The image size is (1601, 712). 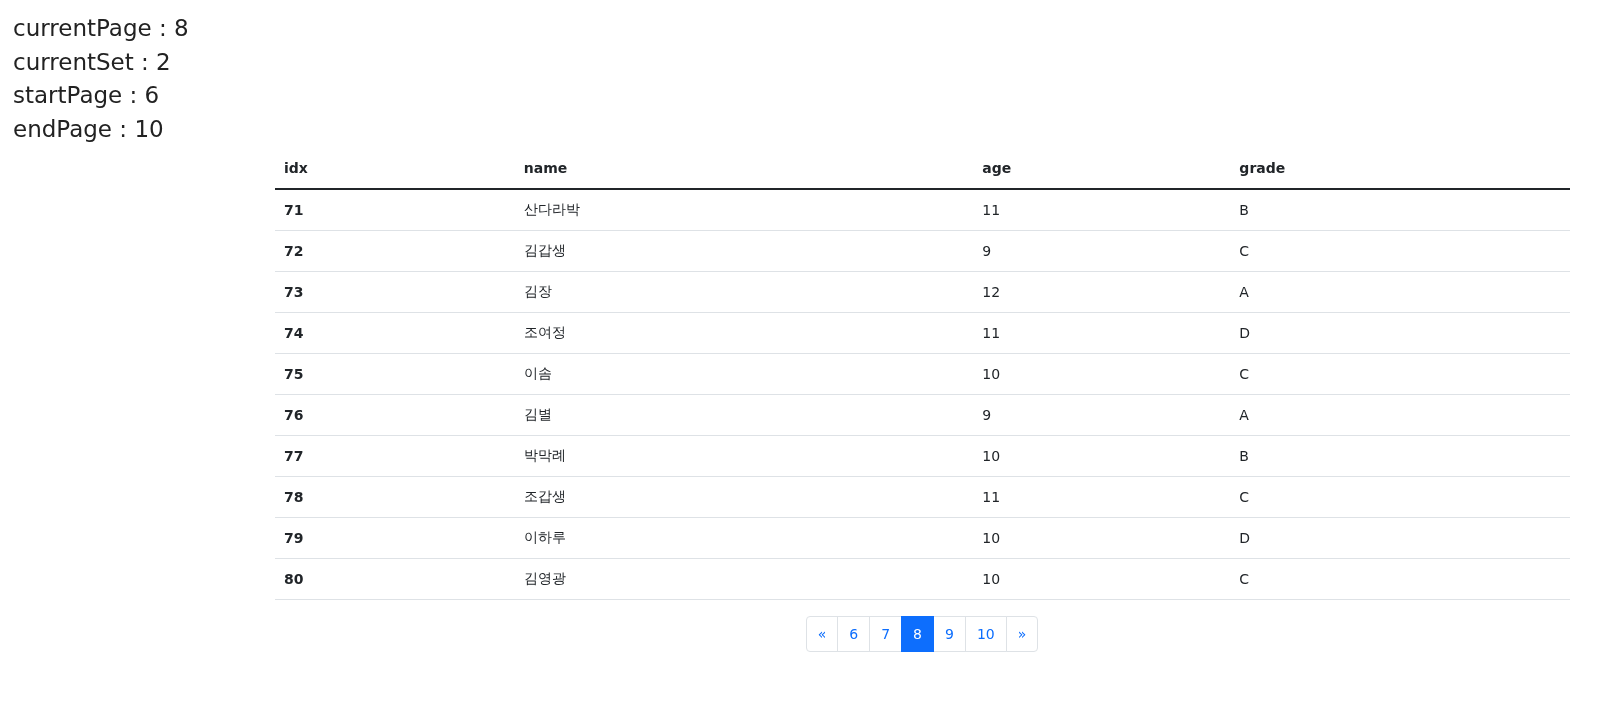 What do you see at coordinates (854, 634) in the screenshot?
I see `page-button: 6` at bounding box center [854, 634].